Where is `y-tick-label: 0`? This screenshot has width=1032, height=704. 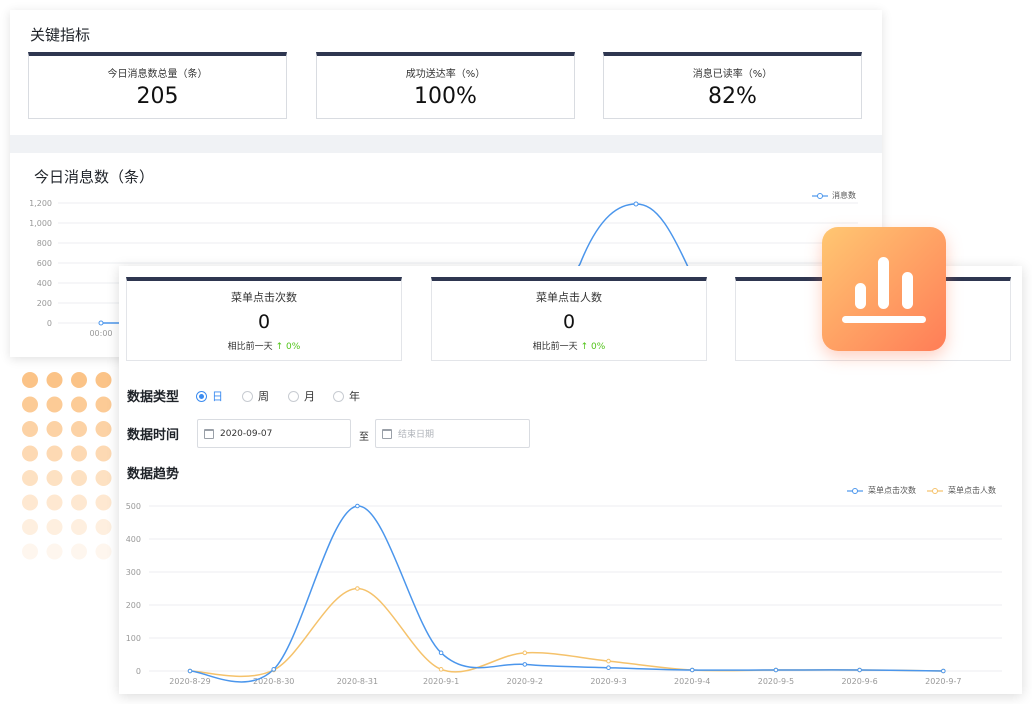 y-tick-label: 0 is located at coordinates (49, 323).